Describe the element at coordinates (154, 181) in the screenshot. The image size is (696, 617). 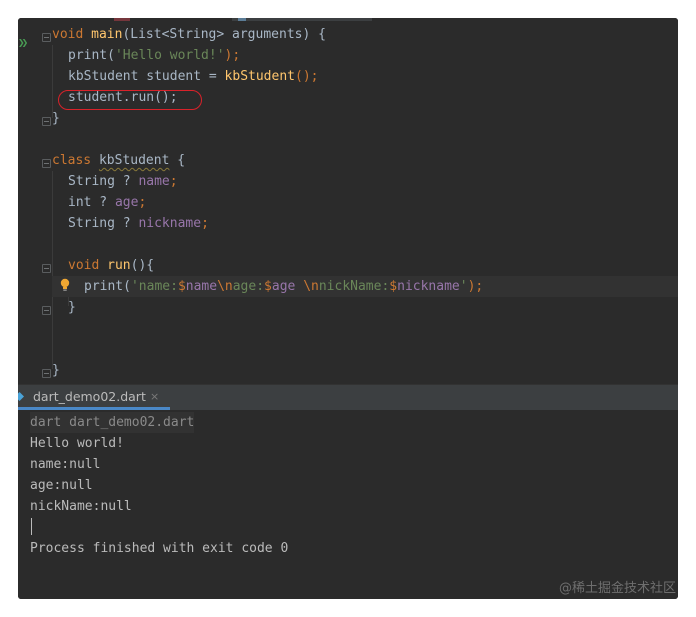
I see `field-identifier: name` at that location.